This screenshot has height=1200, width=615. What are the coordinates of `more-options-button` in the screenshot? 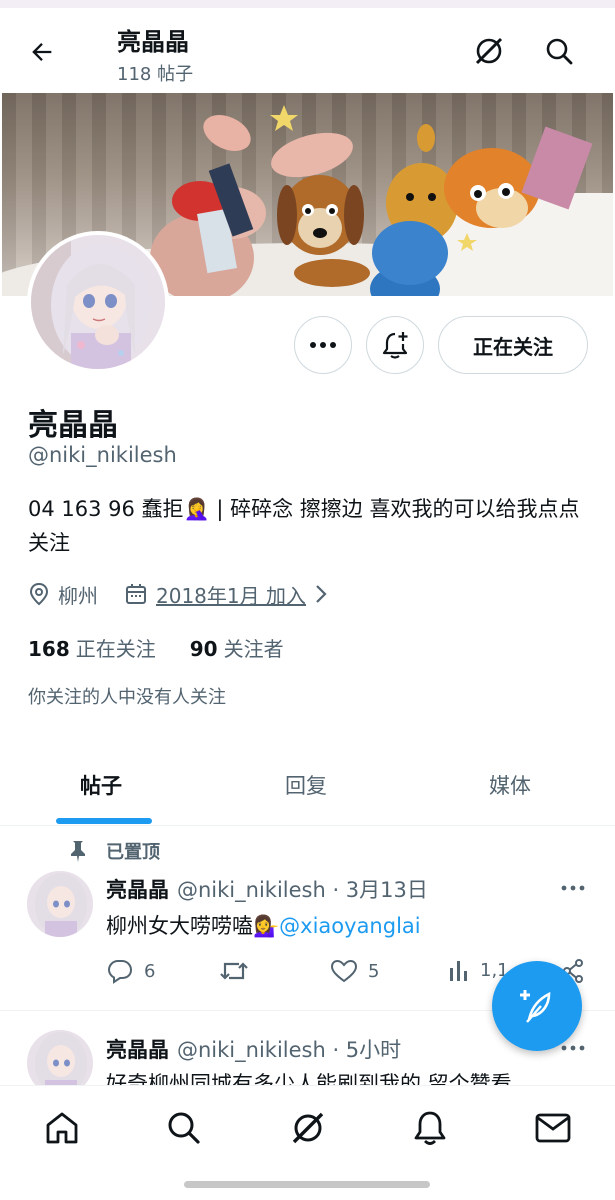 It's located at (323, 345).